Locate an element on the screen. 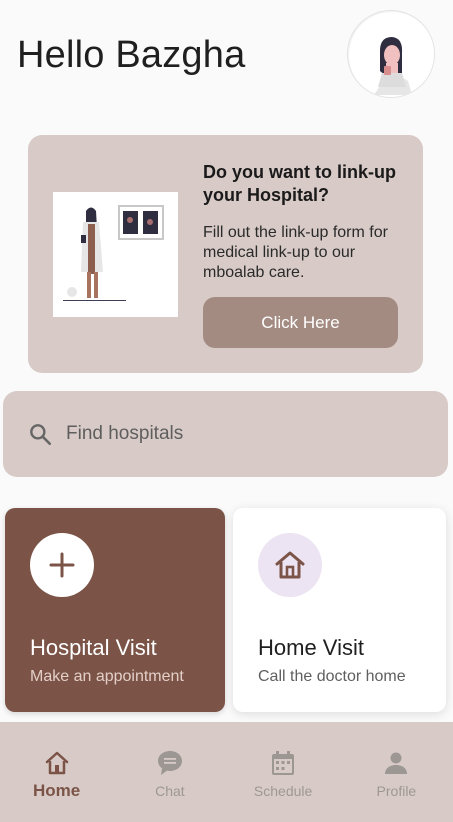  nav-label: Profile is located at coordinates (396, 791).